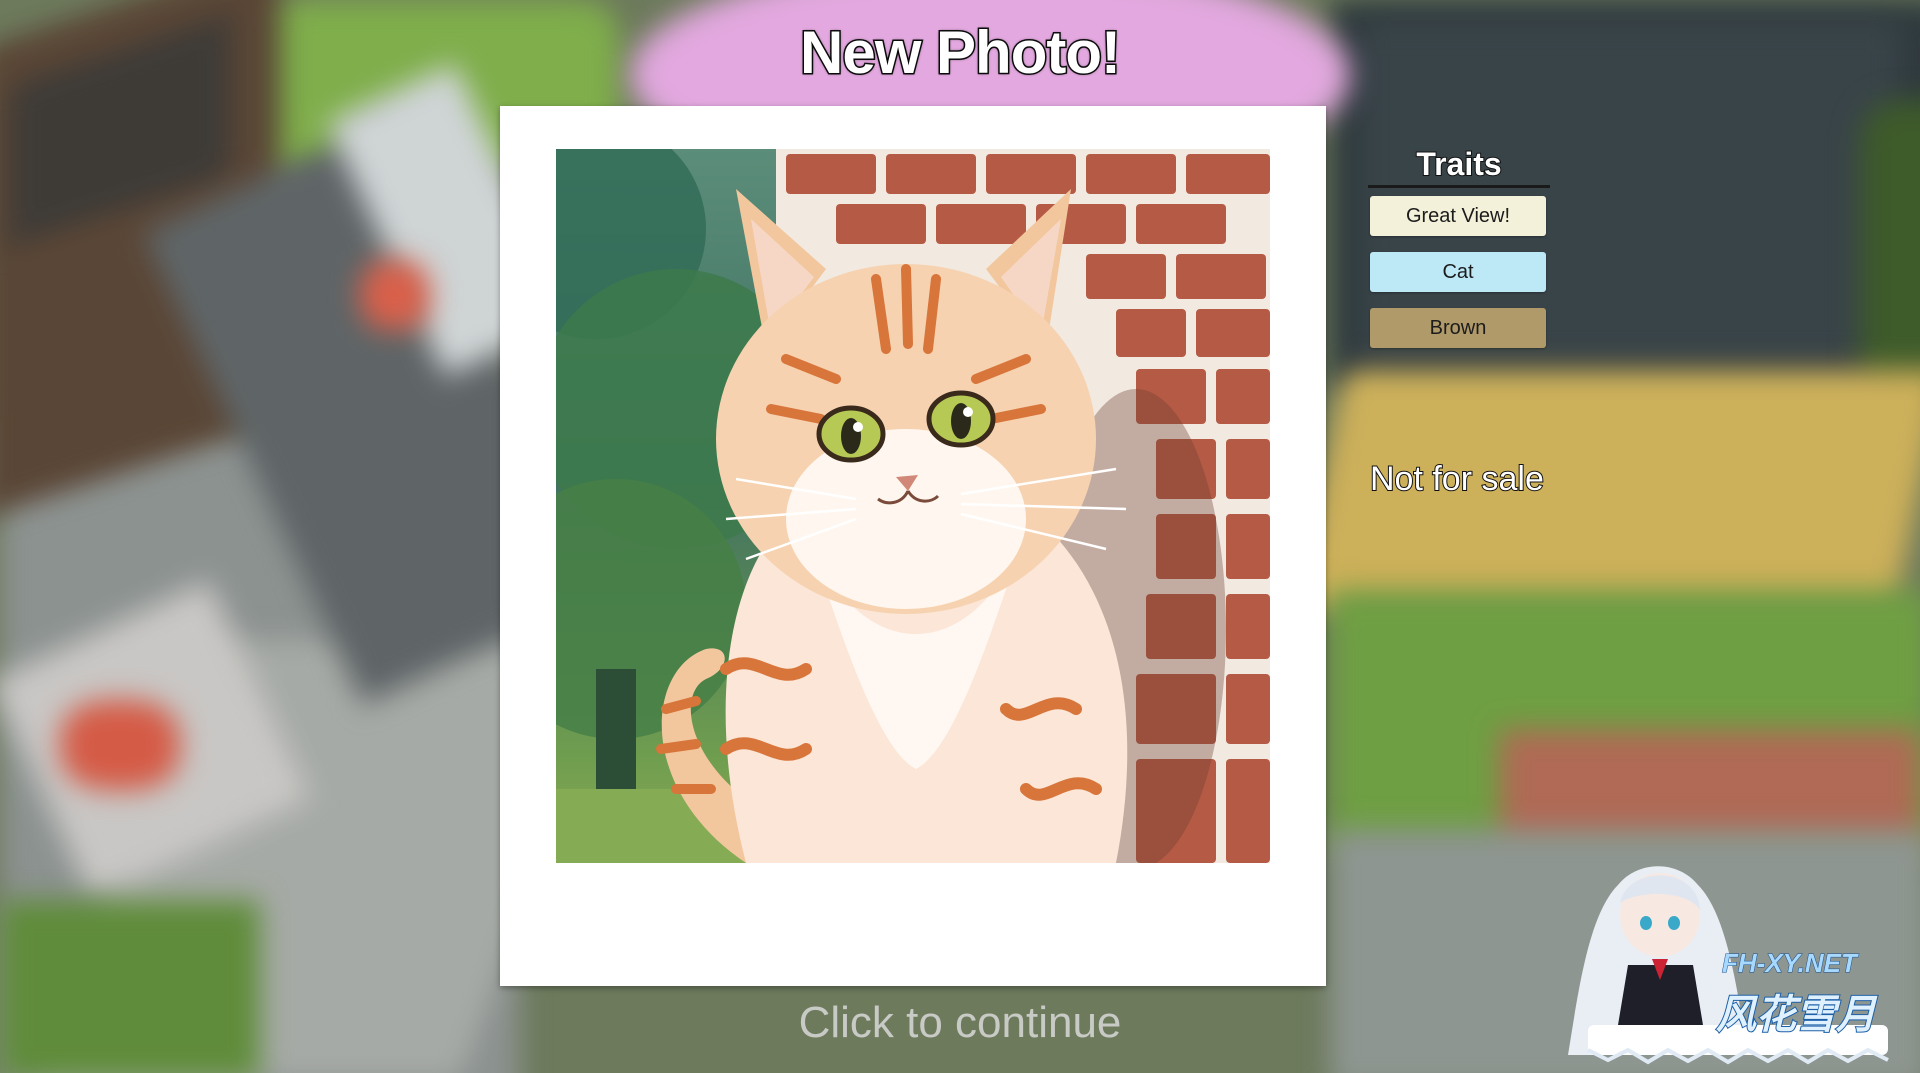 This screenshot has height=1073, width=1920. What do you see at coordinates (1458, 328) in the screenshot?
I see `trait-badge-brown: Brown` at bounding box center [1458, 328].